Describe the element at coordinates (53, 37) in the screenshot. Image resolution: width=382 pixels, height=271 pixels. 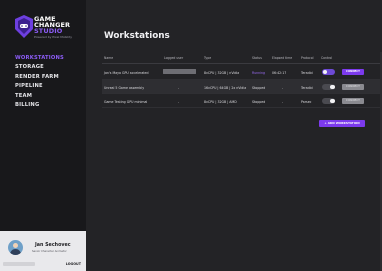
I see `brand-subtitle: Powered by Pixel Mobility` at that location.